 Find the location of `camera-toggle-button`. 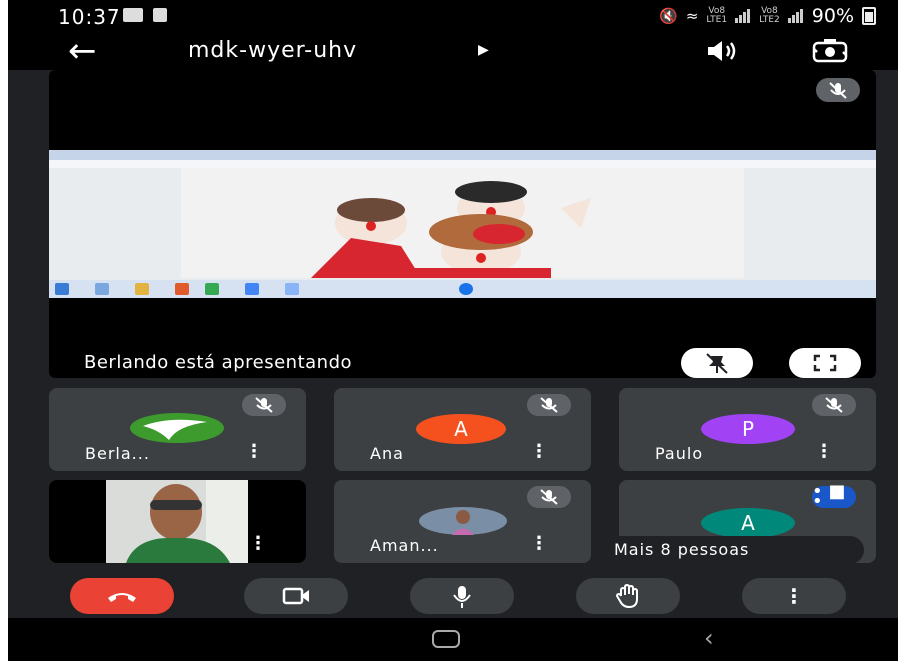

camera-toggle-button is located at coordinates (296, 596).